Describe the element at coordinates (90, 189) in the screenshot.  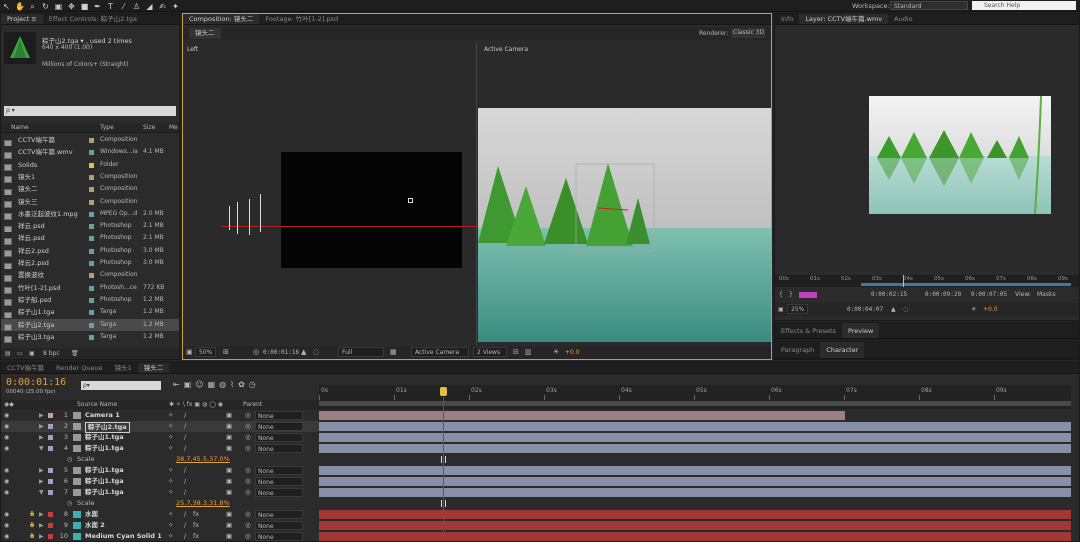
I see `project-item: 镜头二 Composition` at that location.